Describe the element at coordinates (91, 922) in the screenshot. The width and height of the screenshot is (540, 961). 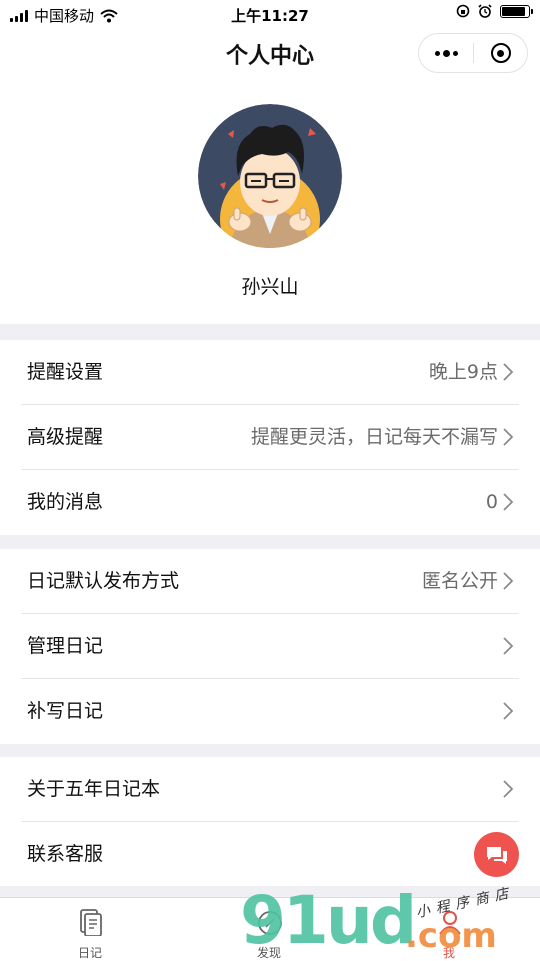
I see `diary-icon` at that location.